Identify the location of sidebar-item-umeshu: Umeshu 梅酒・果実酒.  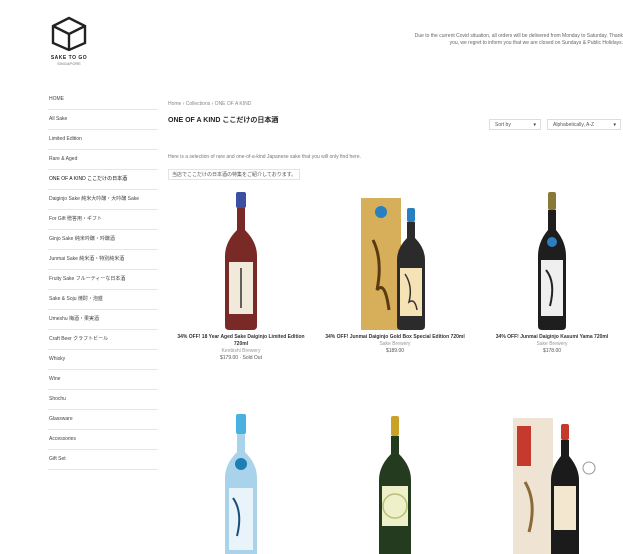
(103, 320).